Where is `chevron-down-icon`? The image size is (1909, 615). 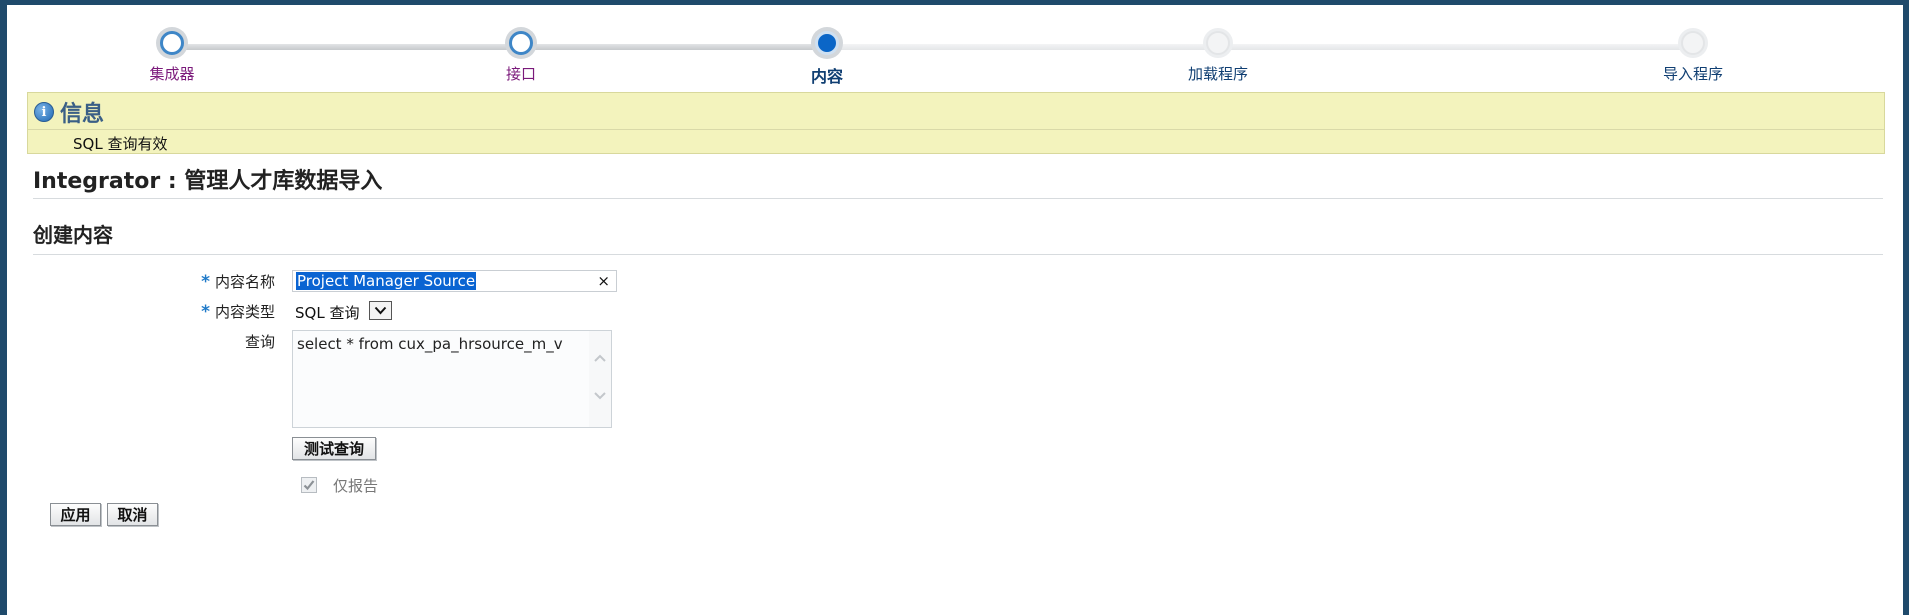 chevron-down-icon is located at coordinates (380, 310).